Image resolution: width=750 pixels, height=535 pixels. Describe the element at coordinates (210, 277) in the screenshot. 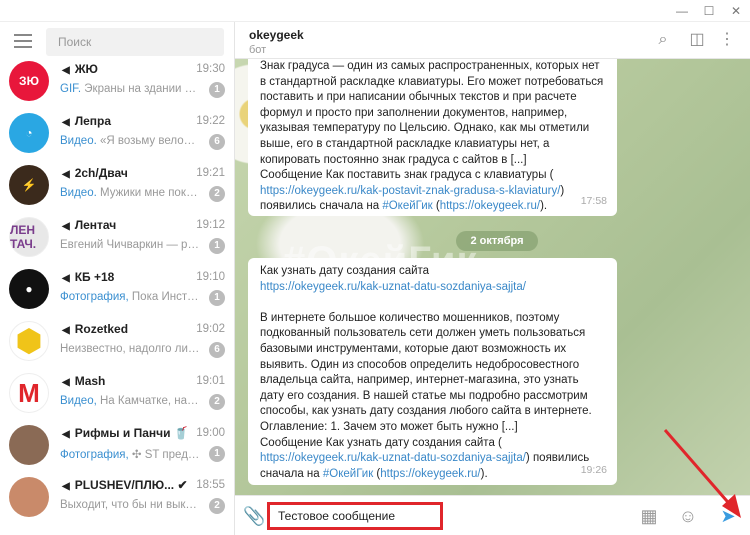

I see `chat-time: 19:10` at that location.